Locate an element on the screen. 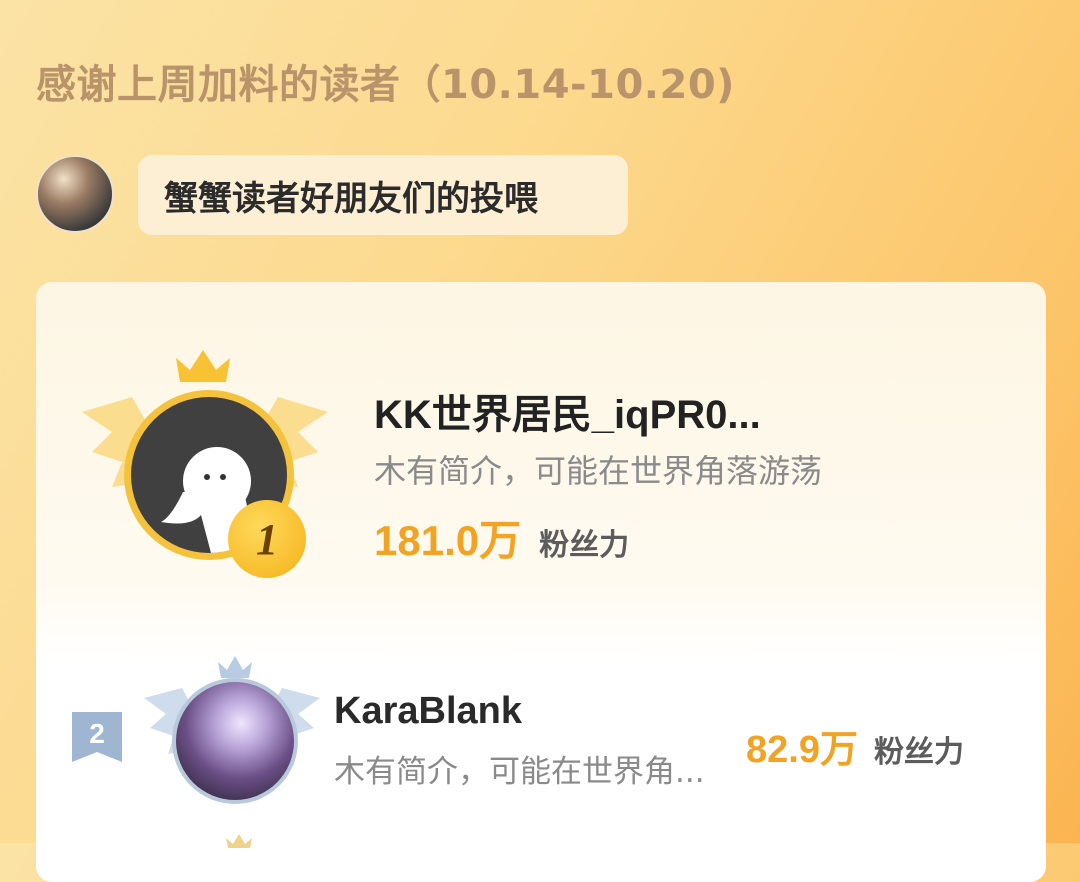 The height and width of the screenshot is (882, 1080). rank-2-number: 2 is located at coordinates (97, 733).